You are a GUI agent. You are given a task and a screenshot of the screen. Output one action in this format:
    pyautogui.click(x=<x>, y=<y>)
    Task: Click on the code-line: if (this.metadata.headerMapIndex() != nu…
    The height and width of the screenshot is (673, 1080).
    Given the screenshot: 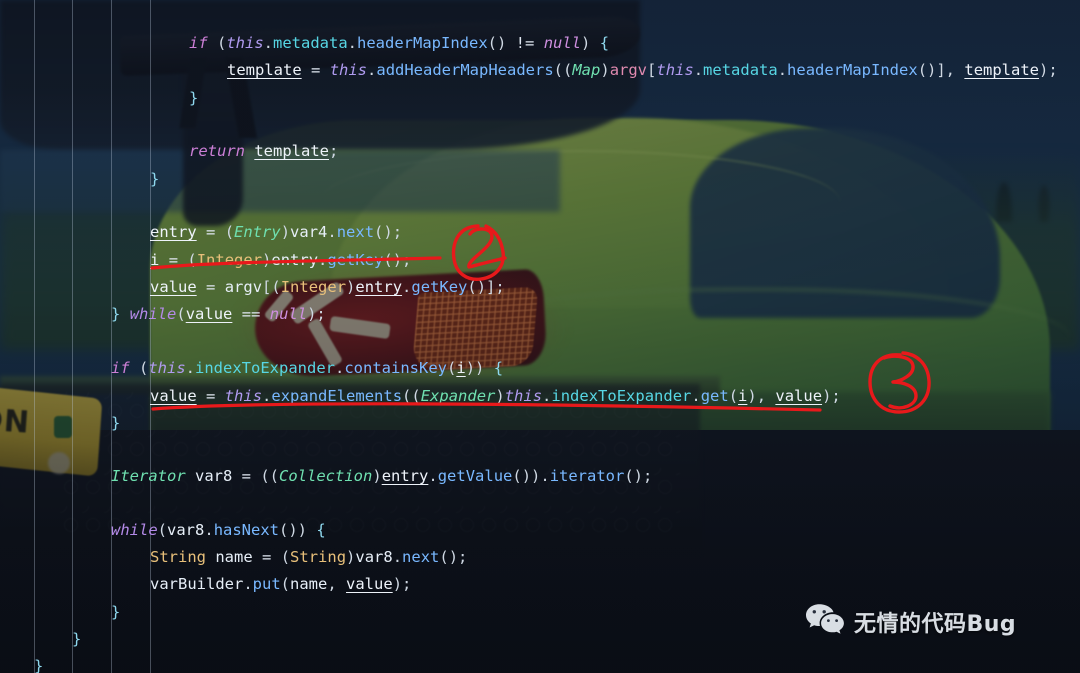 What is the action you would take?
    pyautogui.click(x=399, y=43)
    